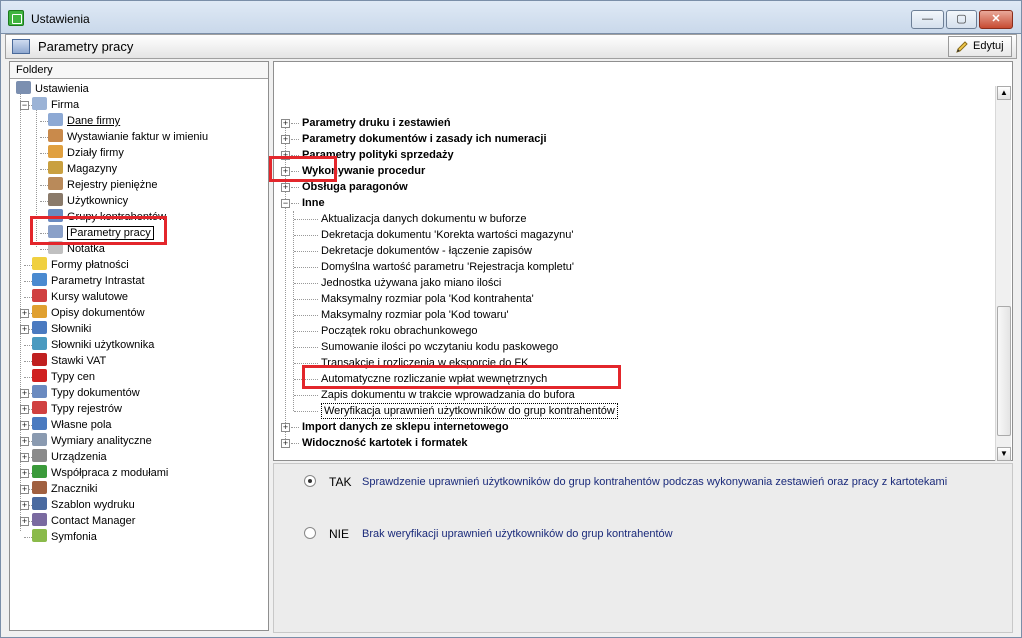 The image size is (1022, 638). What do you see at coordinates (64, 537) in the screenshot?
I see `folder-item: Symfonia` at bounding box center [64, 537].